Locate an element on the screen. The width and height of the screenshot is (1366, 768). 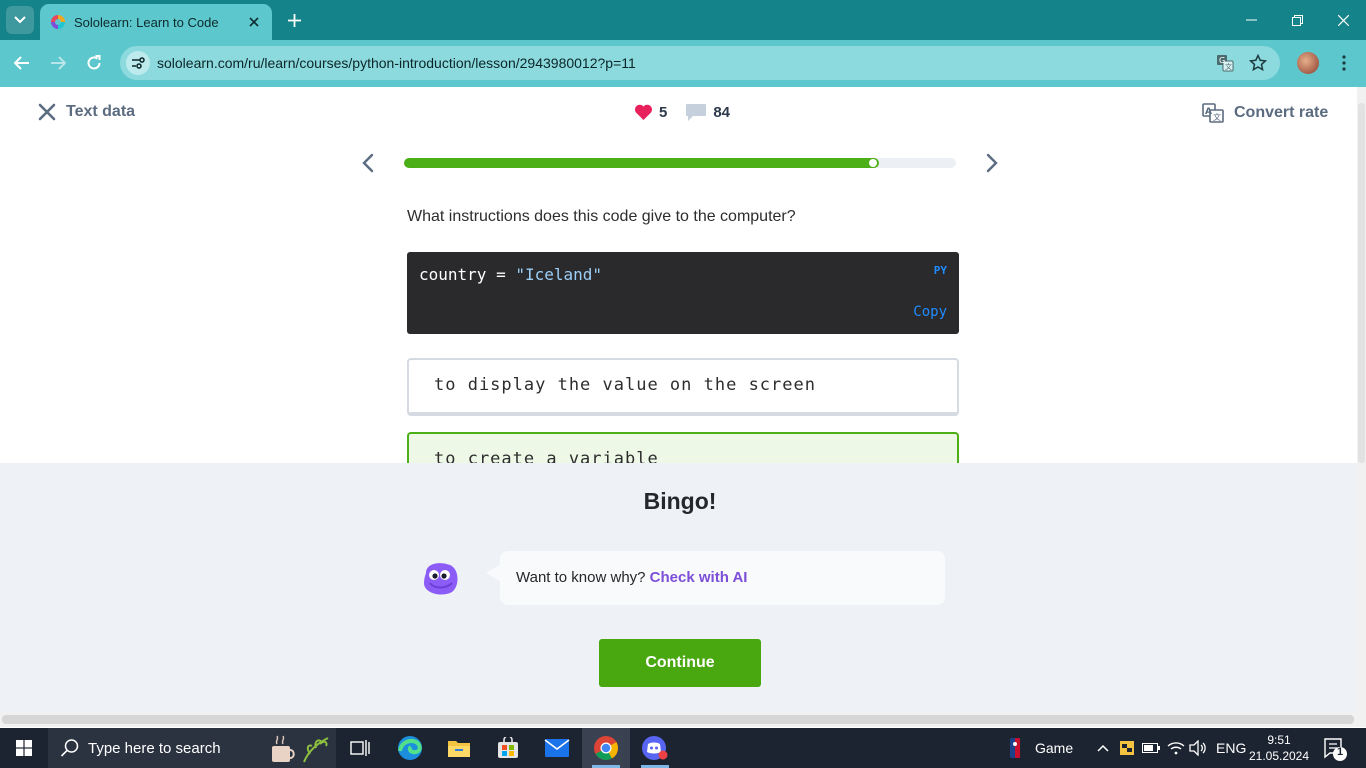
store-icon is located at coordinates (508, 747).